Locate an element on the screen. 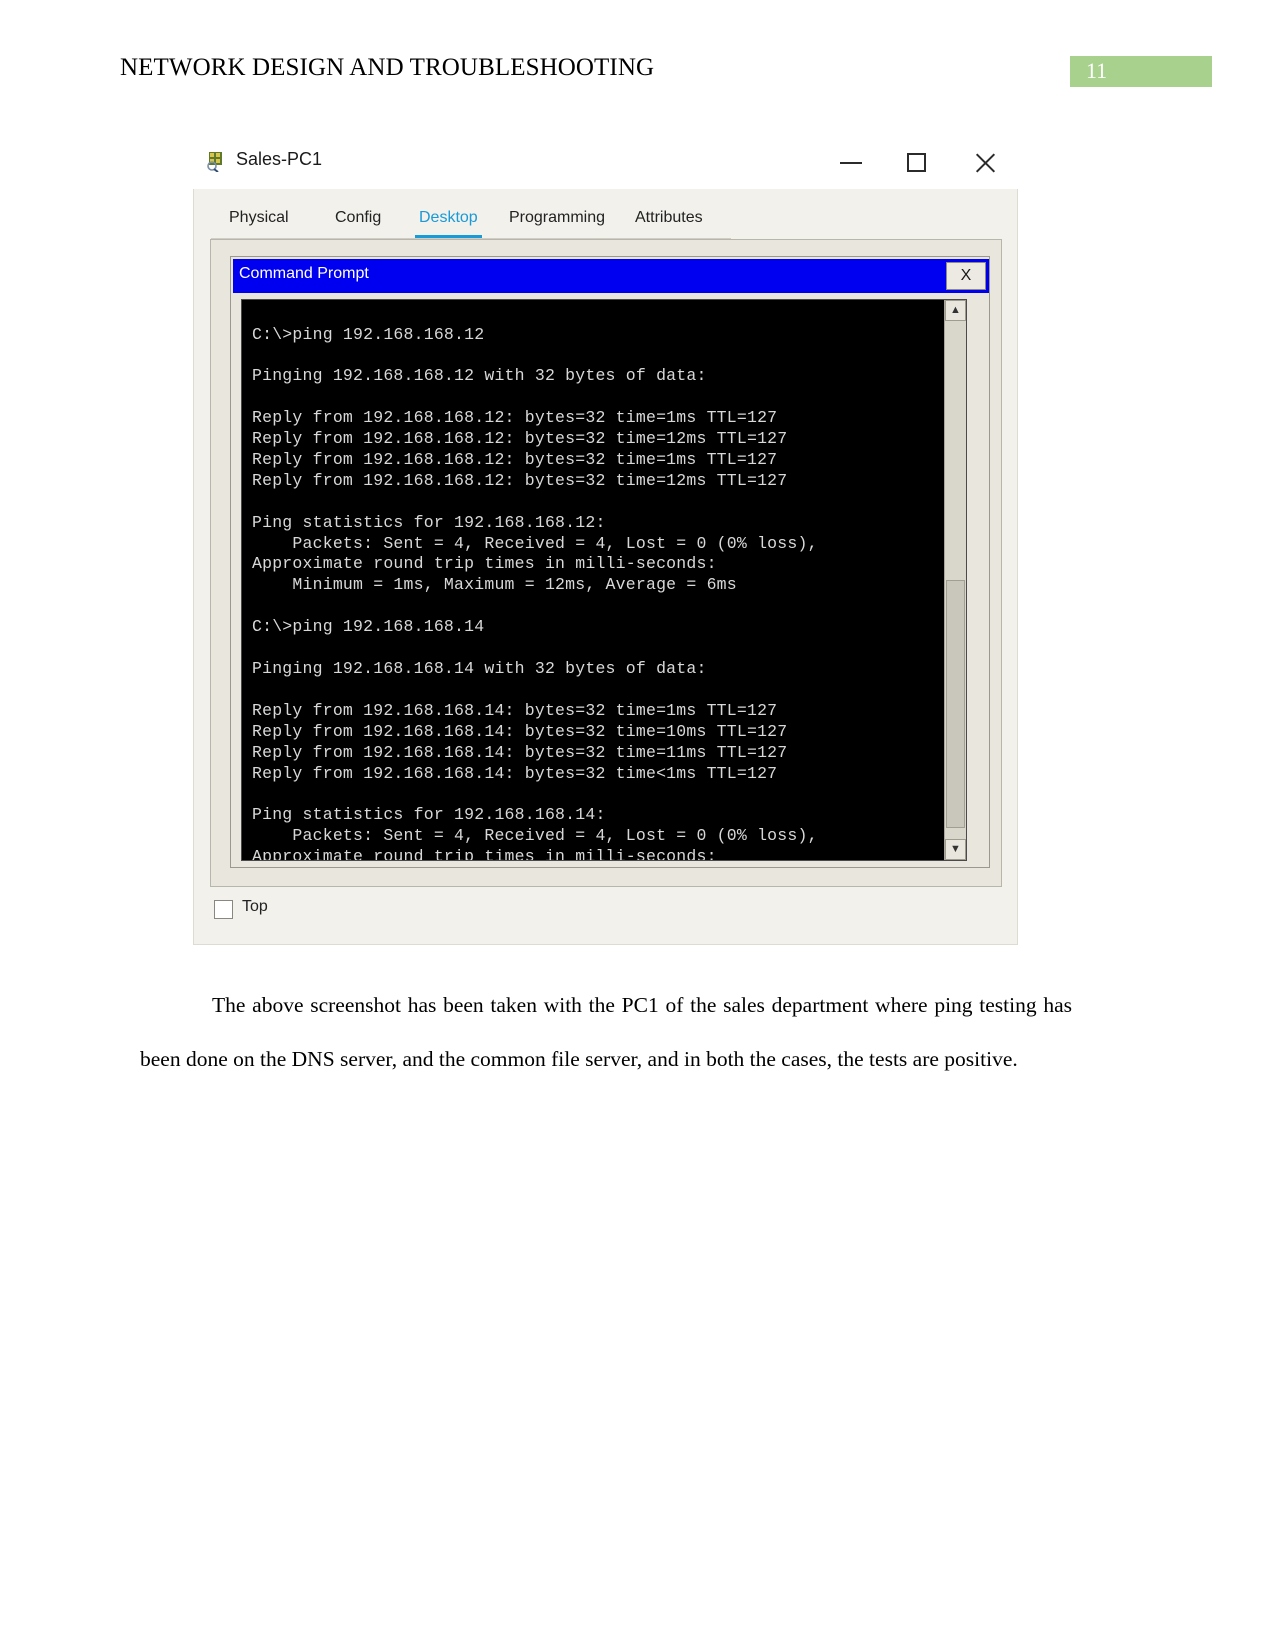 This screenshot has width=1275, height=1650. minimize-button is located at coordinates (851, 163).